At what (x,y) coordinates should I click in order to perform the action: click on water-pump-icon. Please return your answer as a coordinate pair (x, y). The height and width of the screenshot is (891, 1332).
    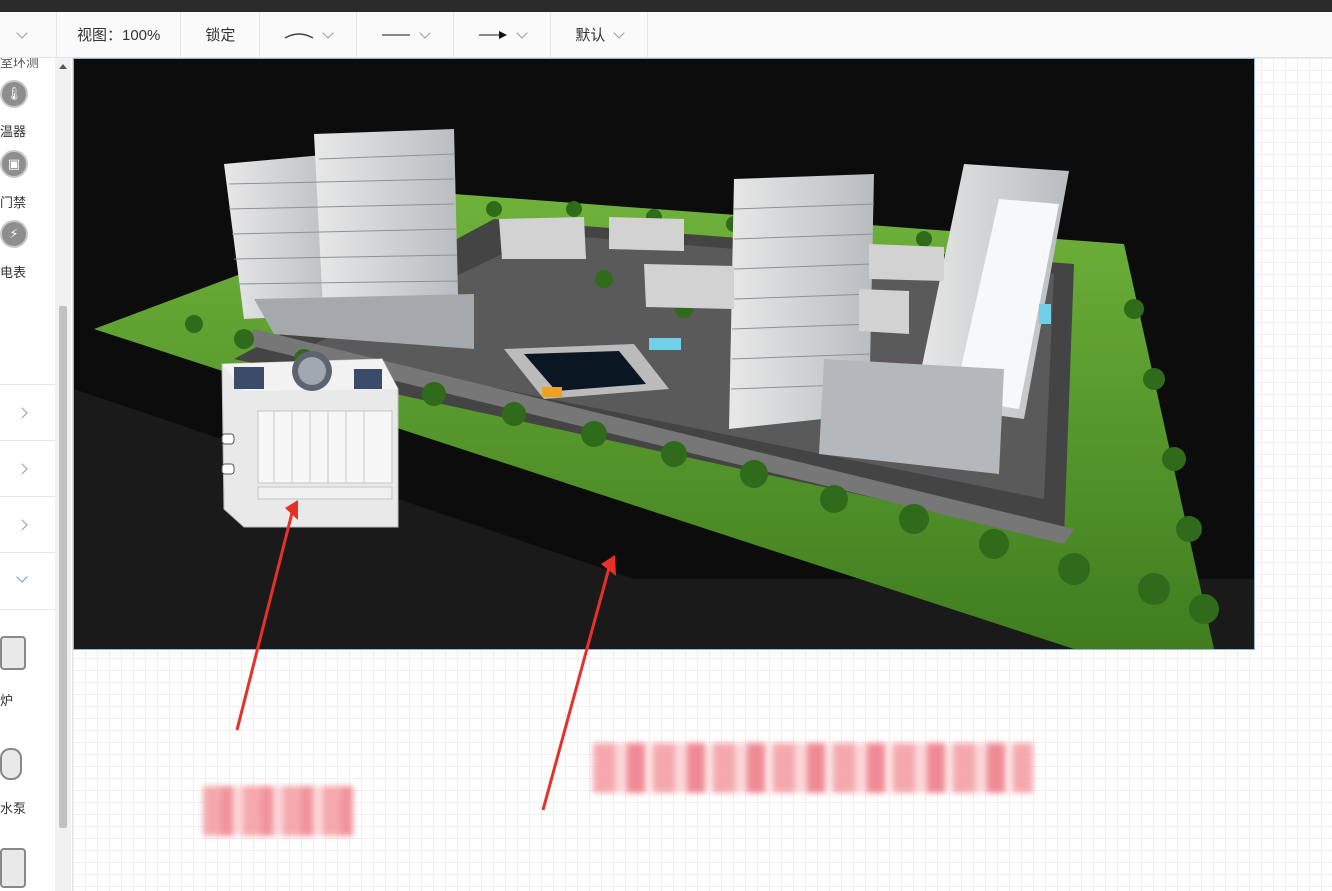
    Looking at the image, I should click on (11, 764).